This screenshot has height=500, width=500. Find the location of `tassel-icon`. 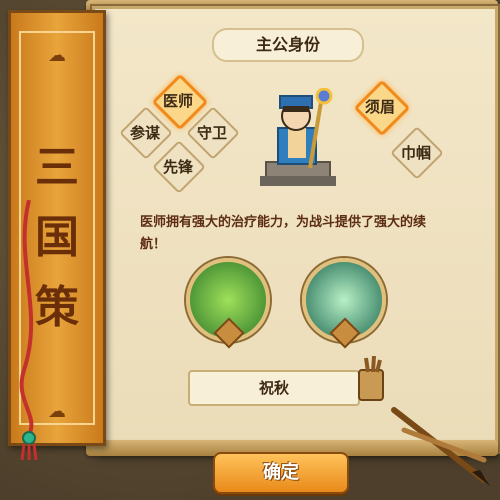

tassel-icon is located at coordinates (28, 330).